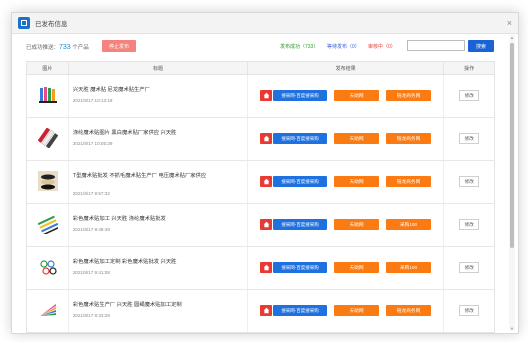  What do you see at coordinates (299, 46) in the screenshot?
I see `success-status-link: 发布成功（733）` at bounding box center [299, 46].